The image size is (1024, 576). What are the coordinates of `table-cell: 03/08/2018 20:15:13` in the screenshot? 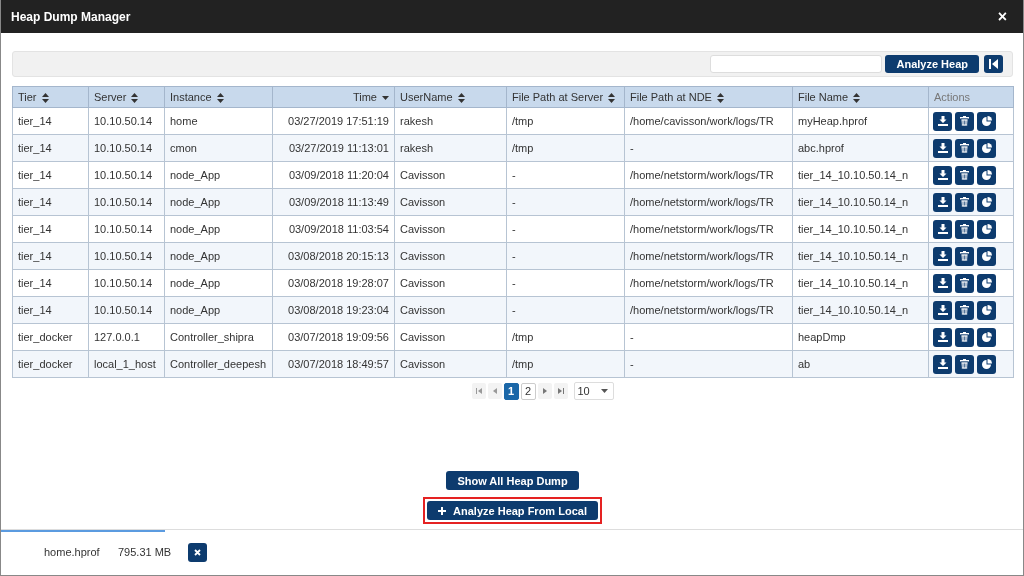 It's located at (333, 256).